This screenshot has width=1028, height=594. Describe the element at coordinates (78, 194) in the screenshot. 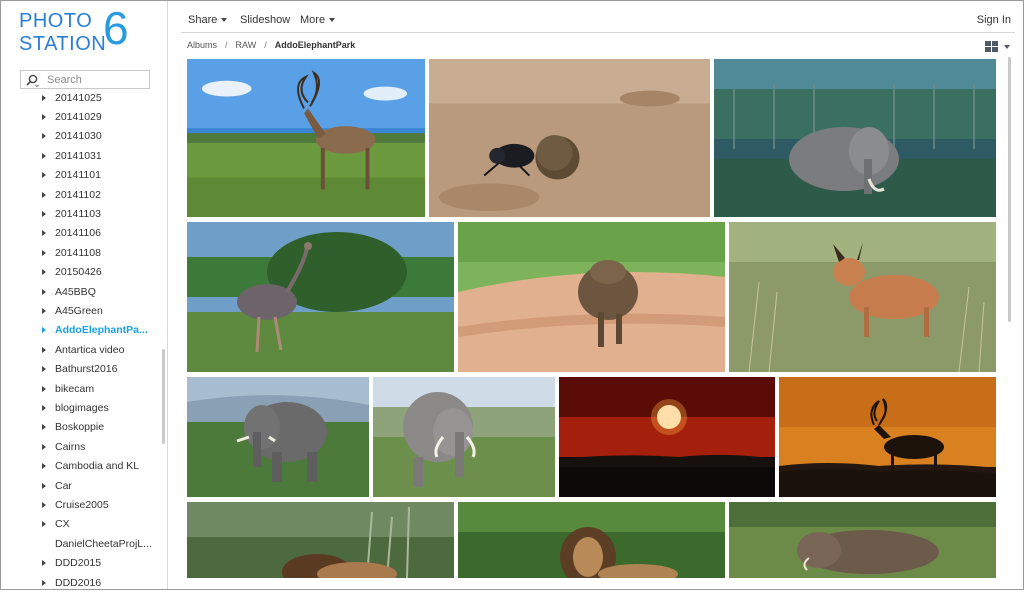

I see `album-tree-label: 20141102` at that location.